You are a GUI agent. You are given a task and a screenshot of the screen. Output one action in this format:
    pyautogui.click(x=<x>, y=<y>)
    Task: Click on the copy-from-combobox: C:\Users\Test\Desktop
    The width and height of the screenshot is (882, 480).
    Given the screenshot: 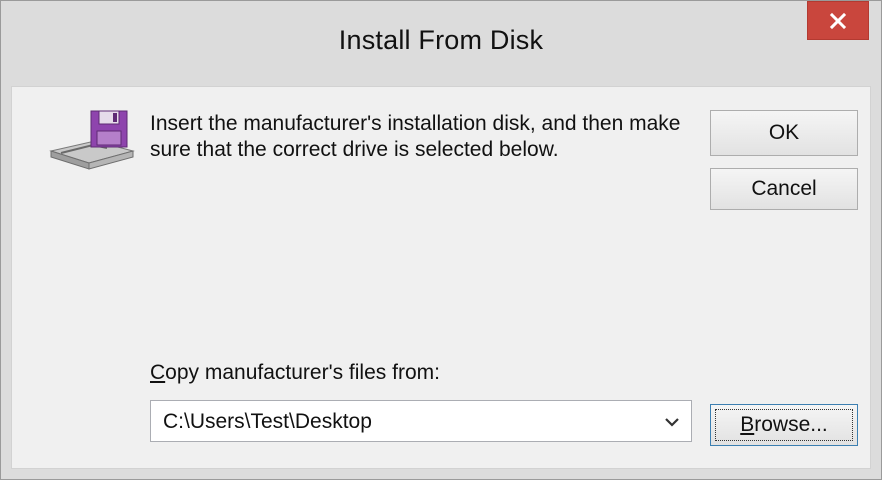 What is the action you would take?
    pyautogui.click(x=421, y=421)
    